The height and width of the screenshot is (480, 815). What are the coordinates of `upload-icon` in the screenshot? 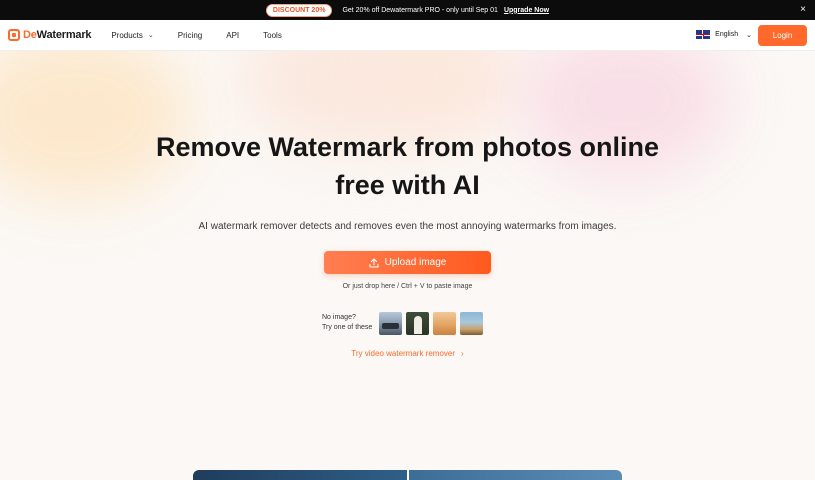 It's located at (374, 262).